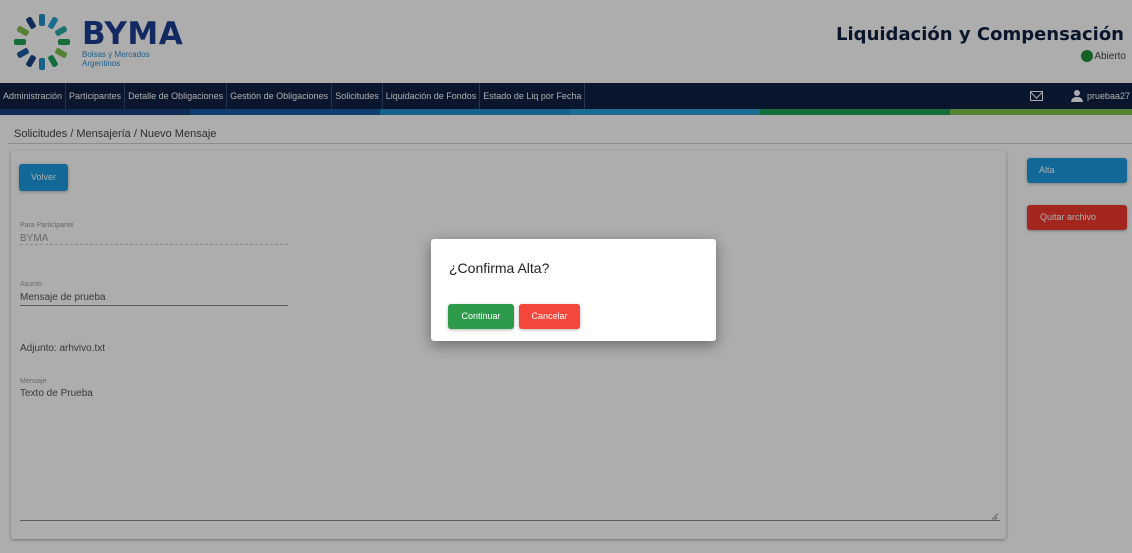 The image size is (1132, 553). Describe the element at coordinates (481, 316) in the screenshot. I see `continuar-button: Continuar` at that location.